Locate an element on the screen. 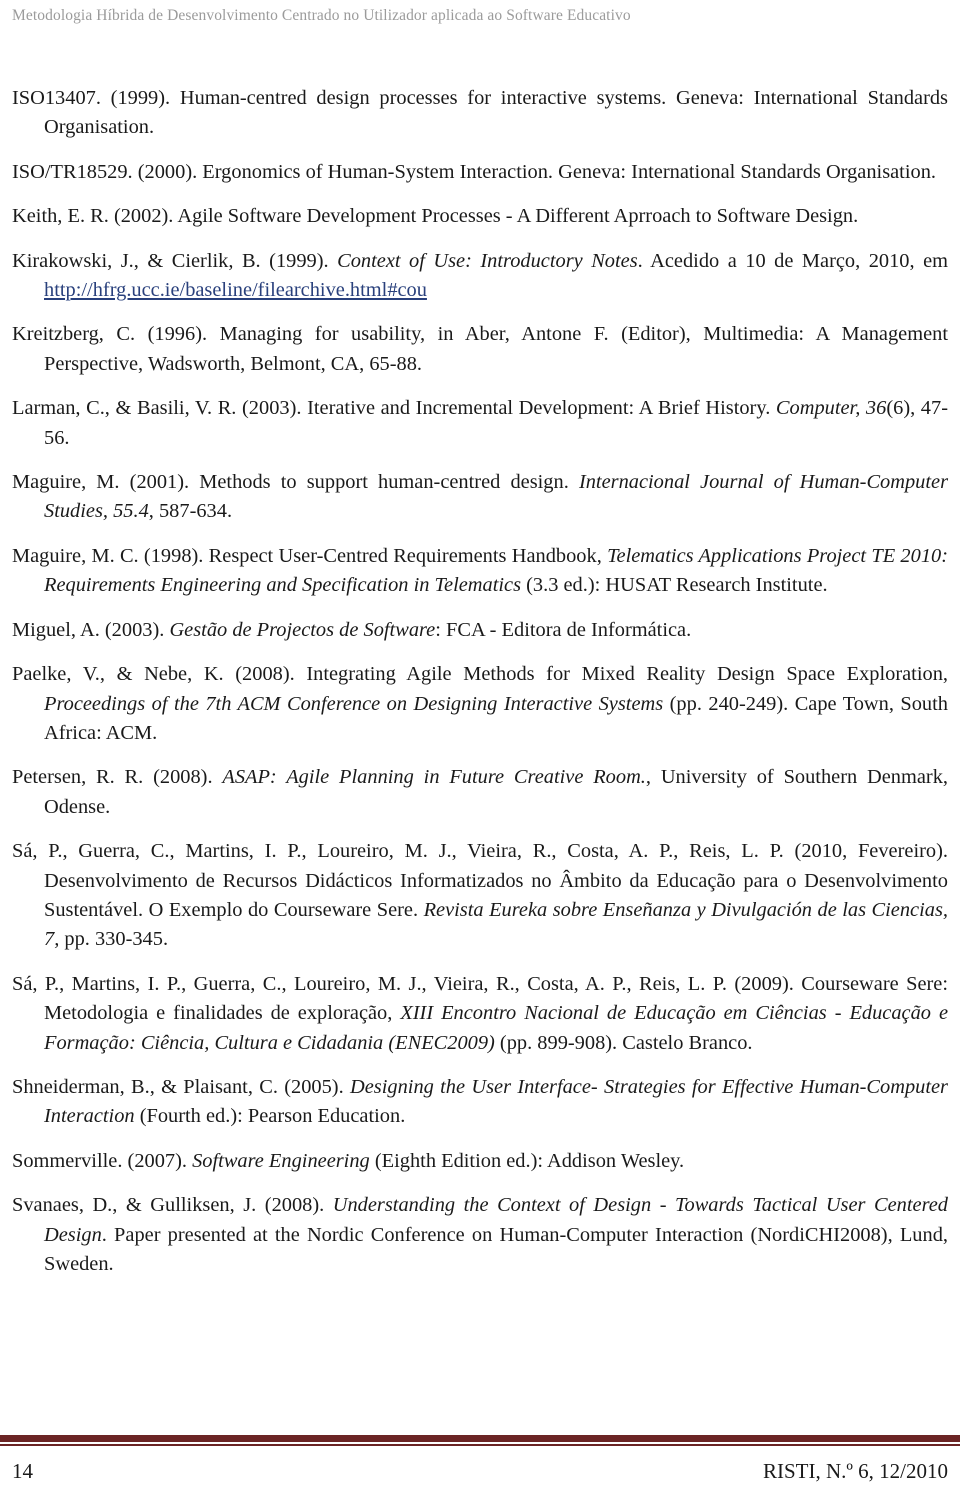  reference-text: Shneiderman, B., & Plaisant, C. (2005). is located at coordinates (181, 1086).